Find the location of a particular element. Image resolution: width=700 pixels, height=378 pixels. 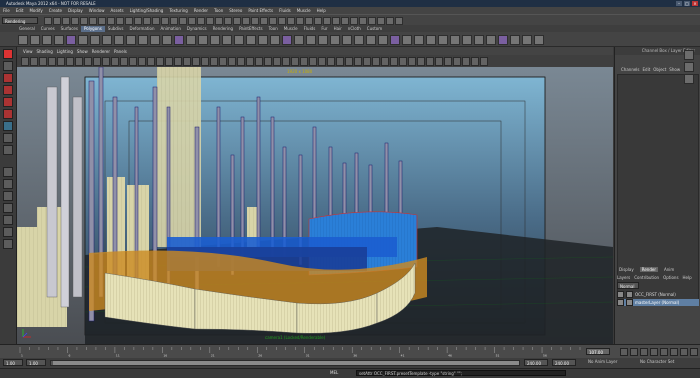

channel-box-menu-show: Show is located at coordinates (674, 70).